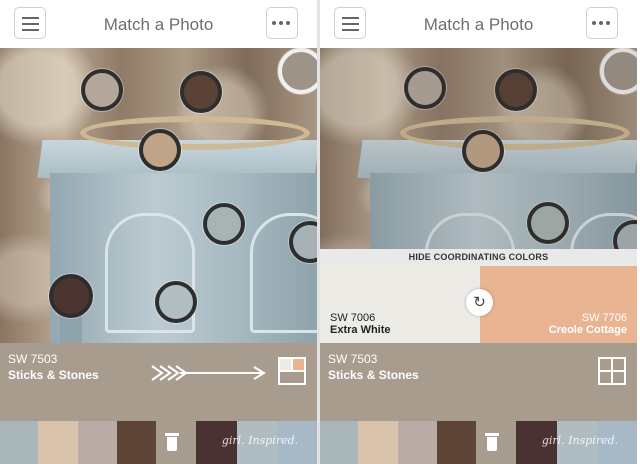 Image resolution: width=640 pixels, height=464 pixels. I want to click on refresh-icon: ↻, so click(479, 302).